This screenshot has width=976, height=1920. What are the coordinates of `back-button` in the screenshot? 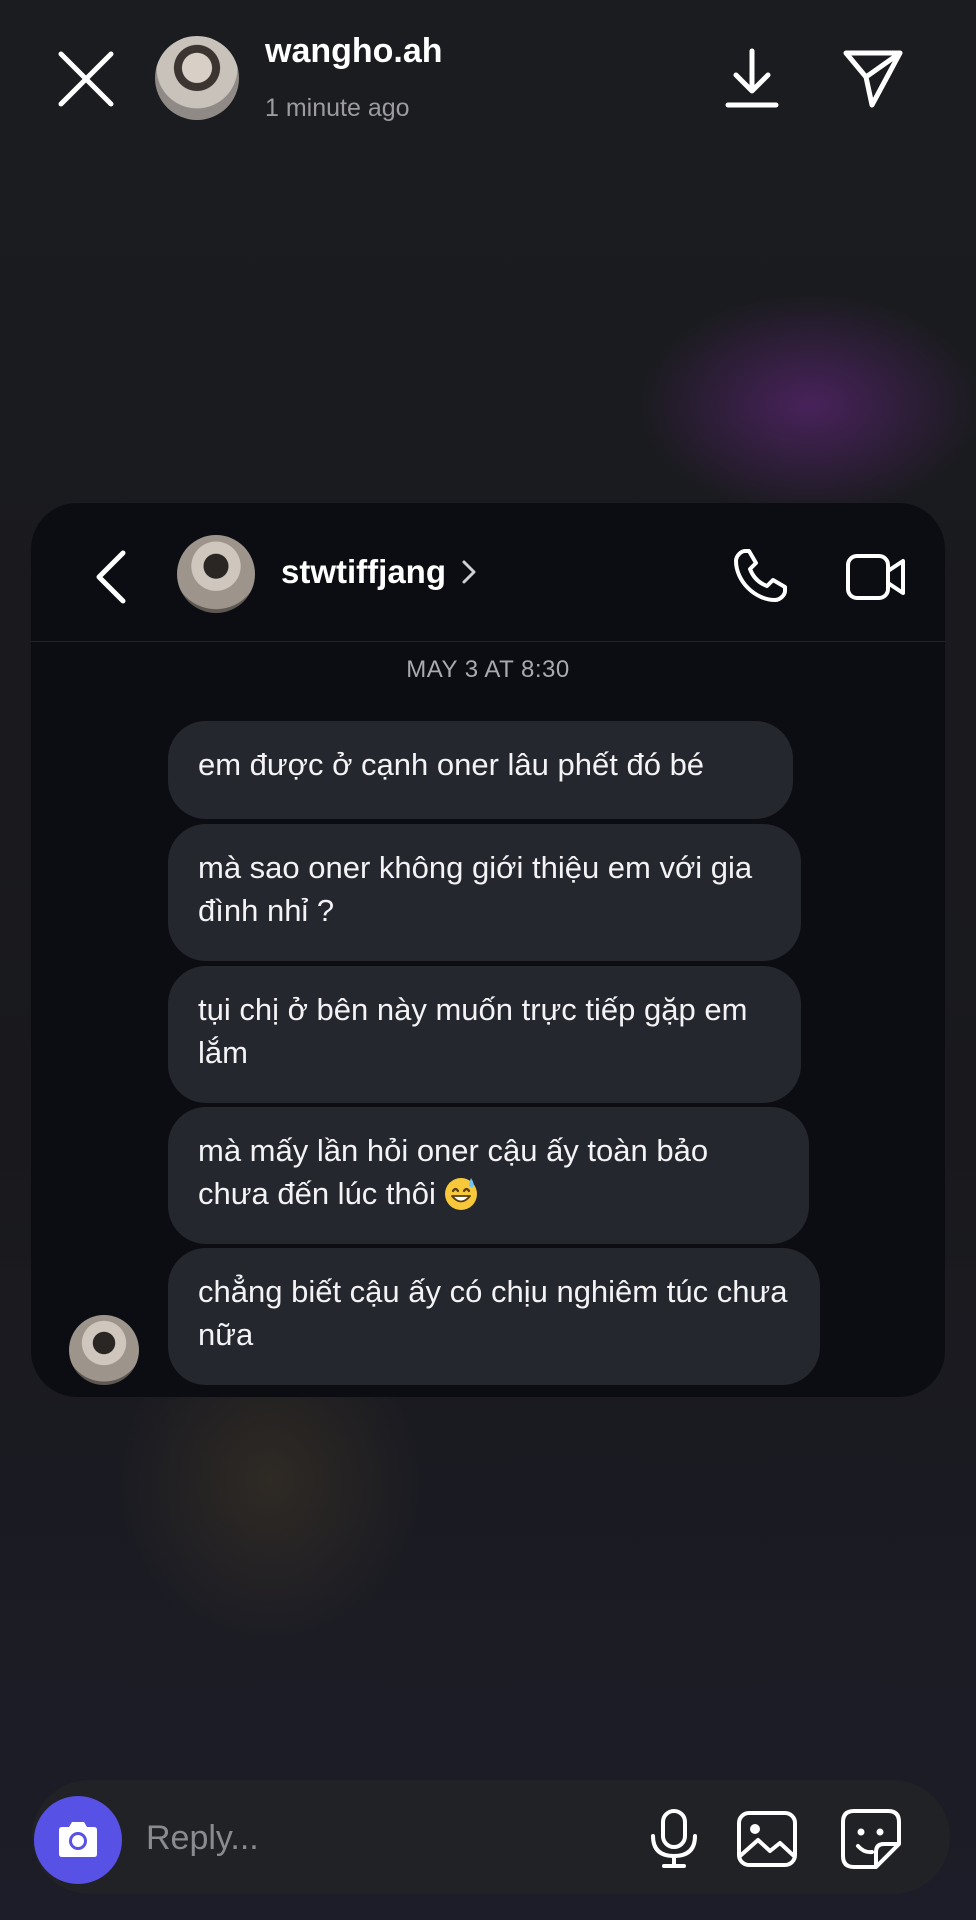 It's located at (111, 577).